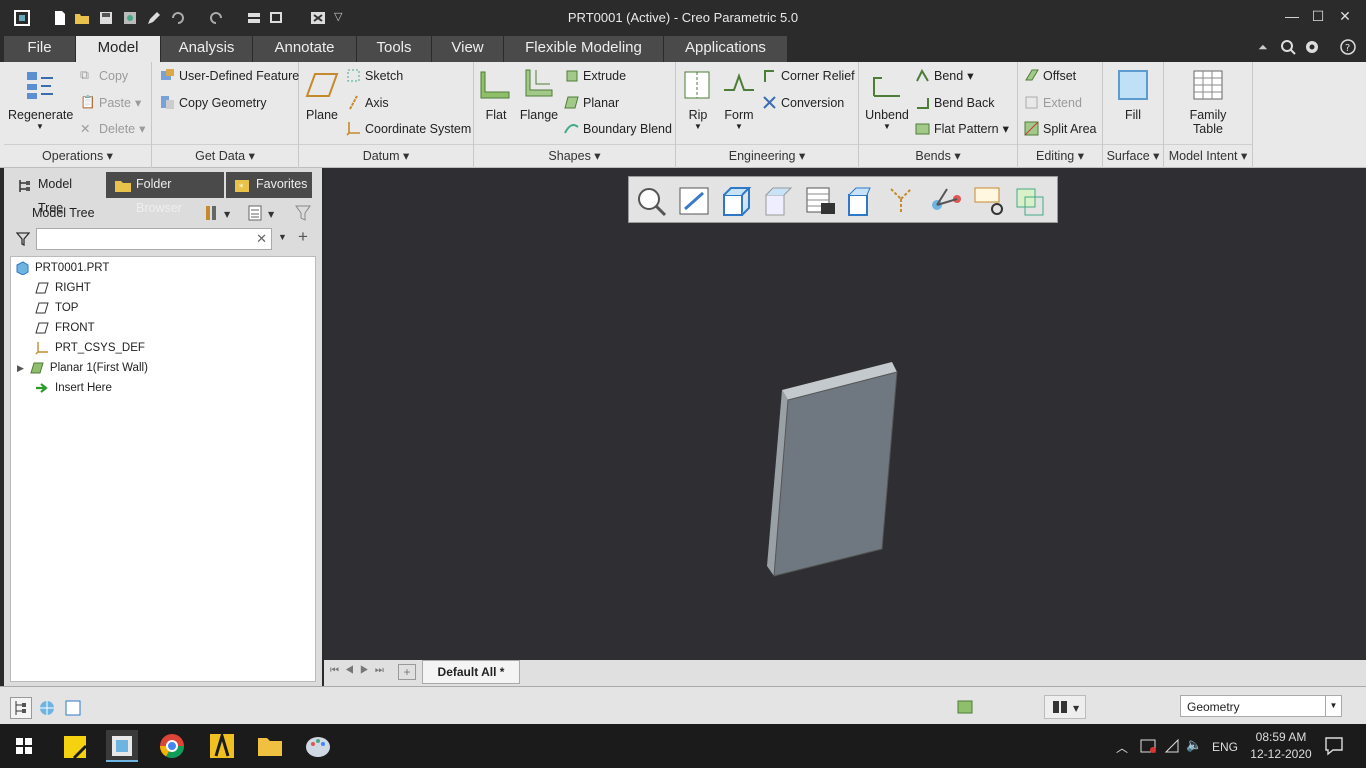 Image resolution: width=1366 pixels, height=768 pixels. Describe the element at coordinates (1208, 154) in the screenshot. I see `model-intent-group-label: Model Intent ▾` at that location.